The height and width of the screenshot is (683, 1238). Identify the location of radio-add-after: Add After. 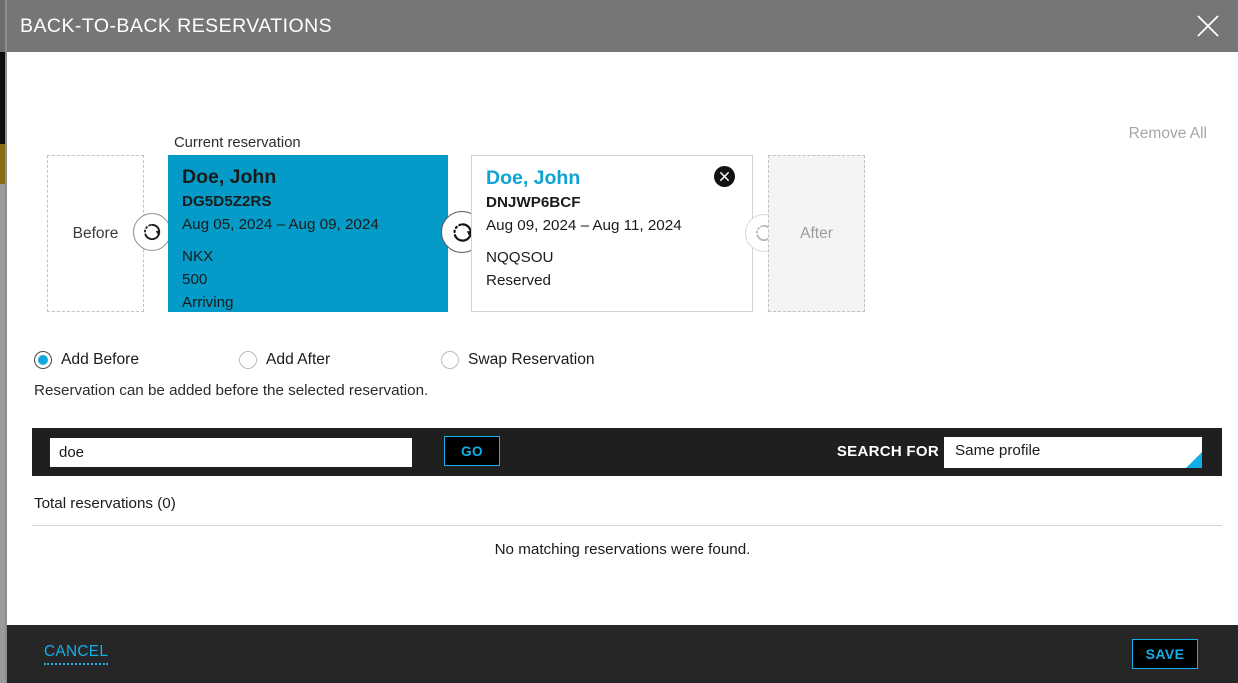
(284, 360).